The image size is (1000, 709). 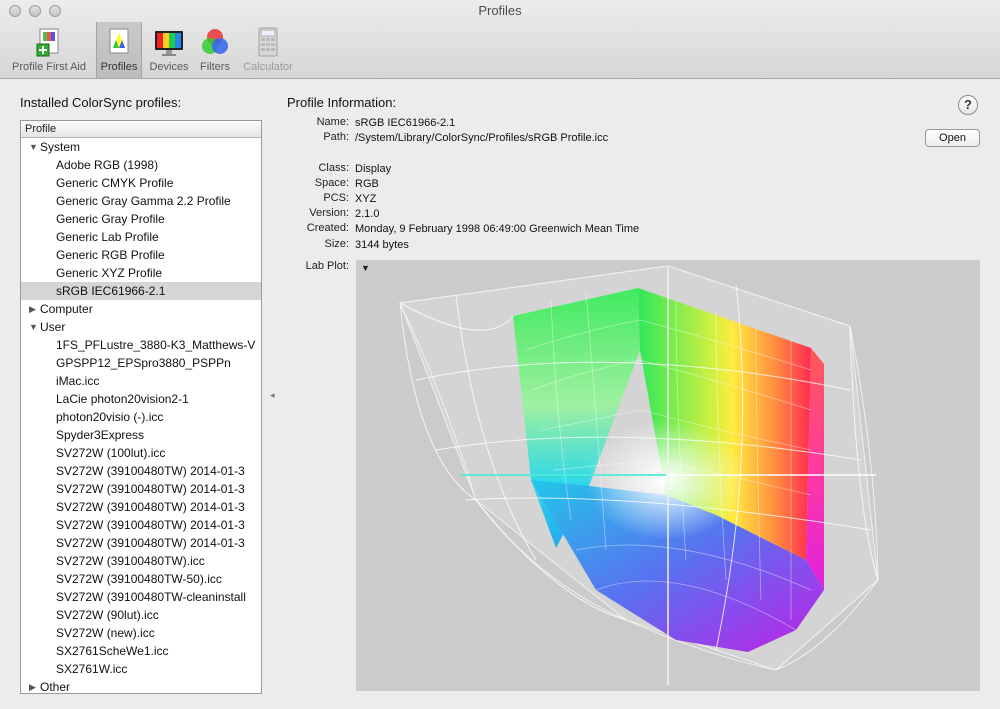 I want to click on profile-column-header: Profile, so click(x=141, y=129).